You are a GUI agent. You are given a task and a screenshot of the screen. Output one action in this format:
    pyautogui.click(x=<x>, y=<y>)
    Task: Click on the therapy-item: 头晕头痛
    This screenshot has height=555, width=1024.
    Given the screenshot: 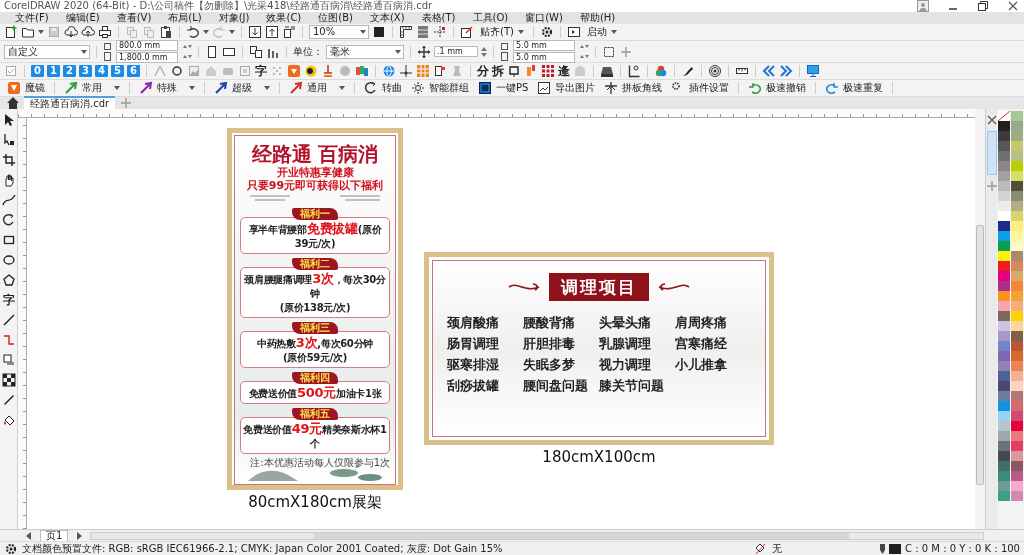 What is the action you would take?
    pyautogui.click(x=625, y=323)
    